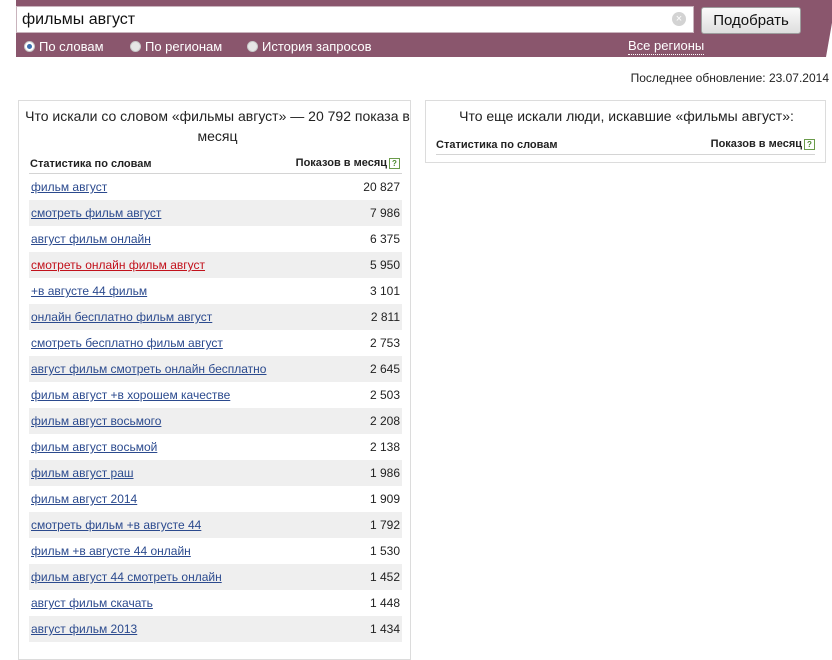 This screenshot has width=832, height=660. I want to click on impressions-count: 2 753, so click(384, 343).